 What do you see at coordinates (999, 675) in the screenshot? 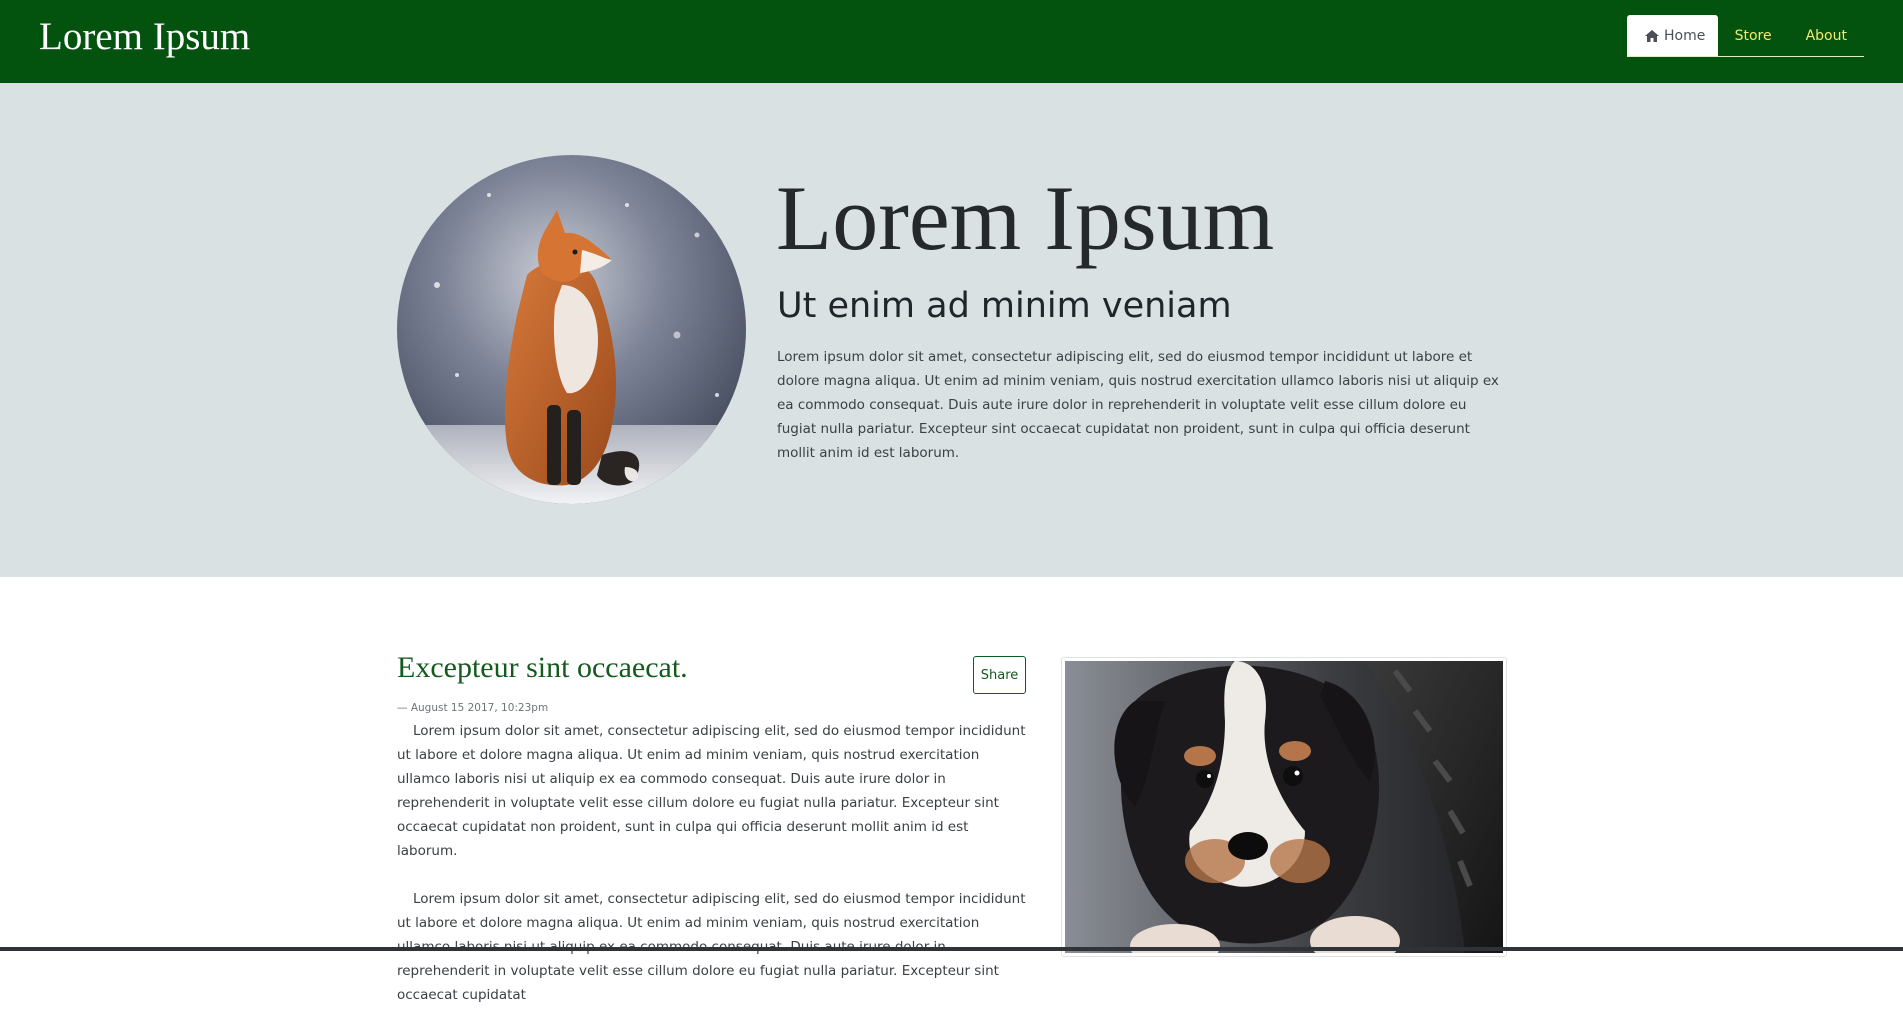
I see `share-button: Share` at bounding box center [999, 675].